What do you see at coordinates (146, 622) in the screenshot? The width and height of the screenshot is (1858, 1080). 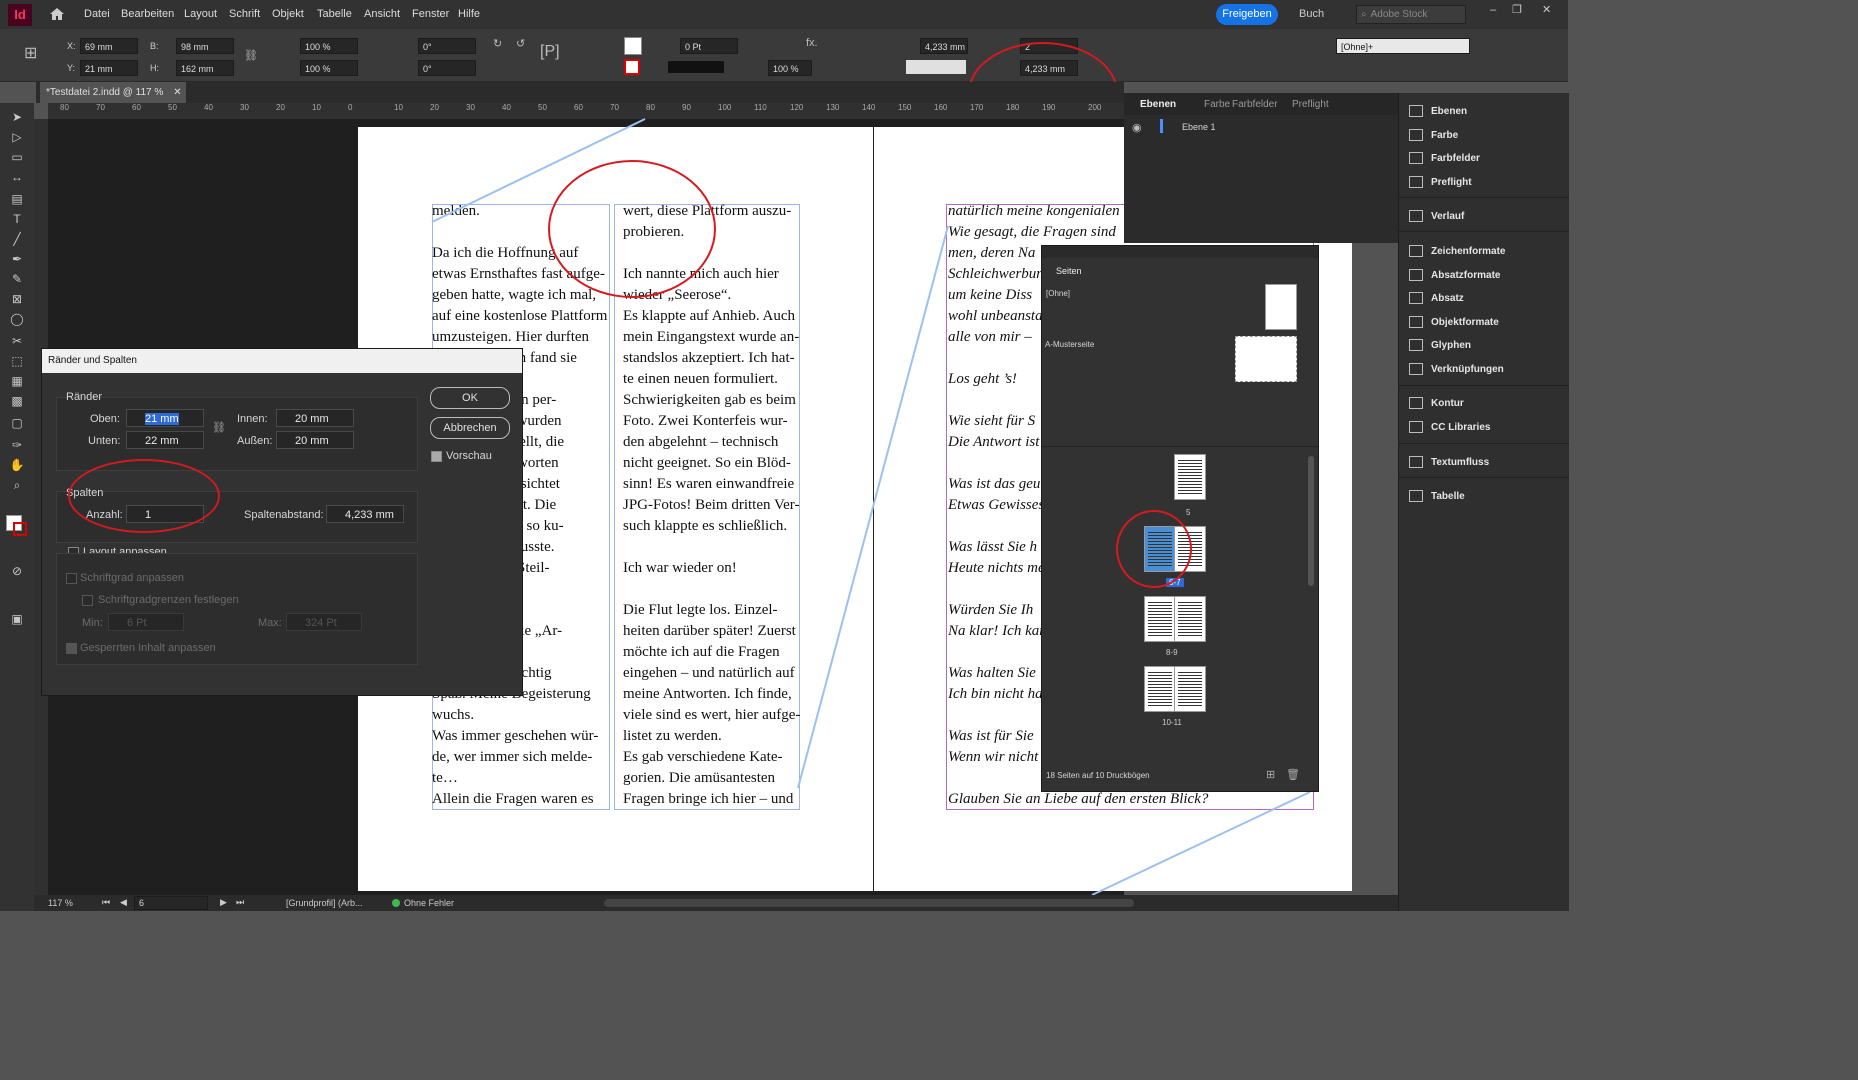 I see `min-field: 6 Pt` at bounding box center [146, 622].